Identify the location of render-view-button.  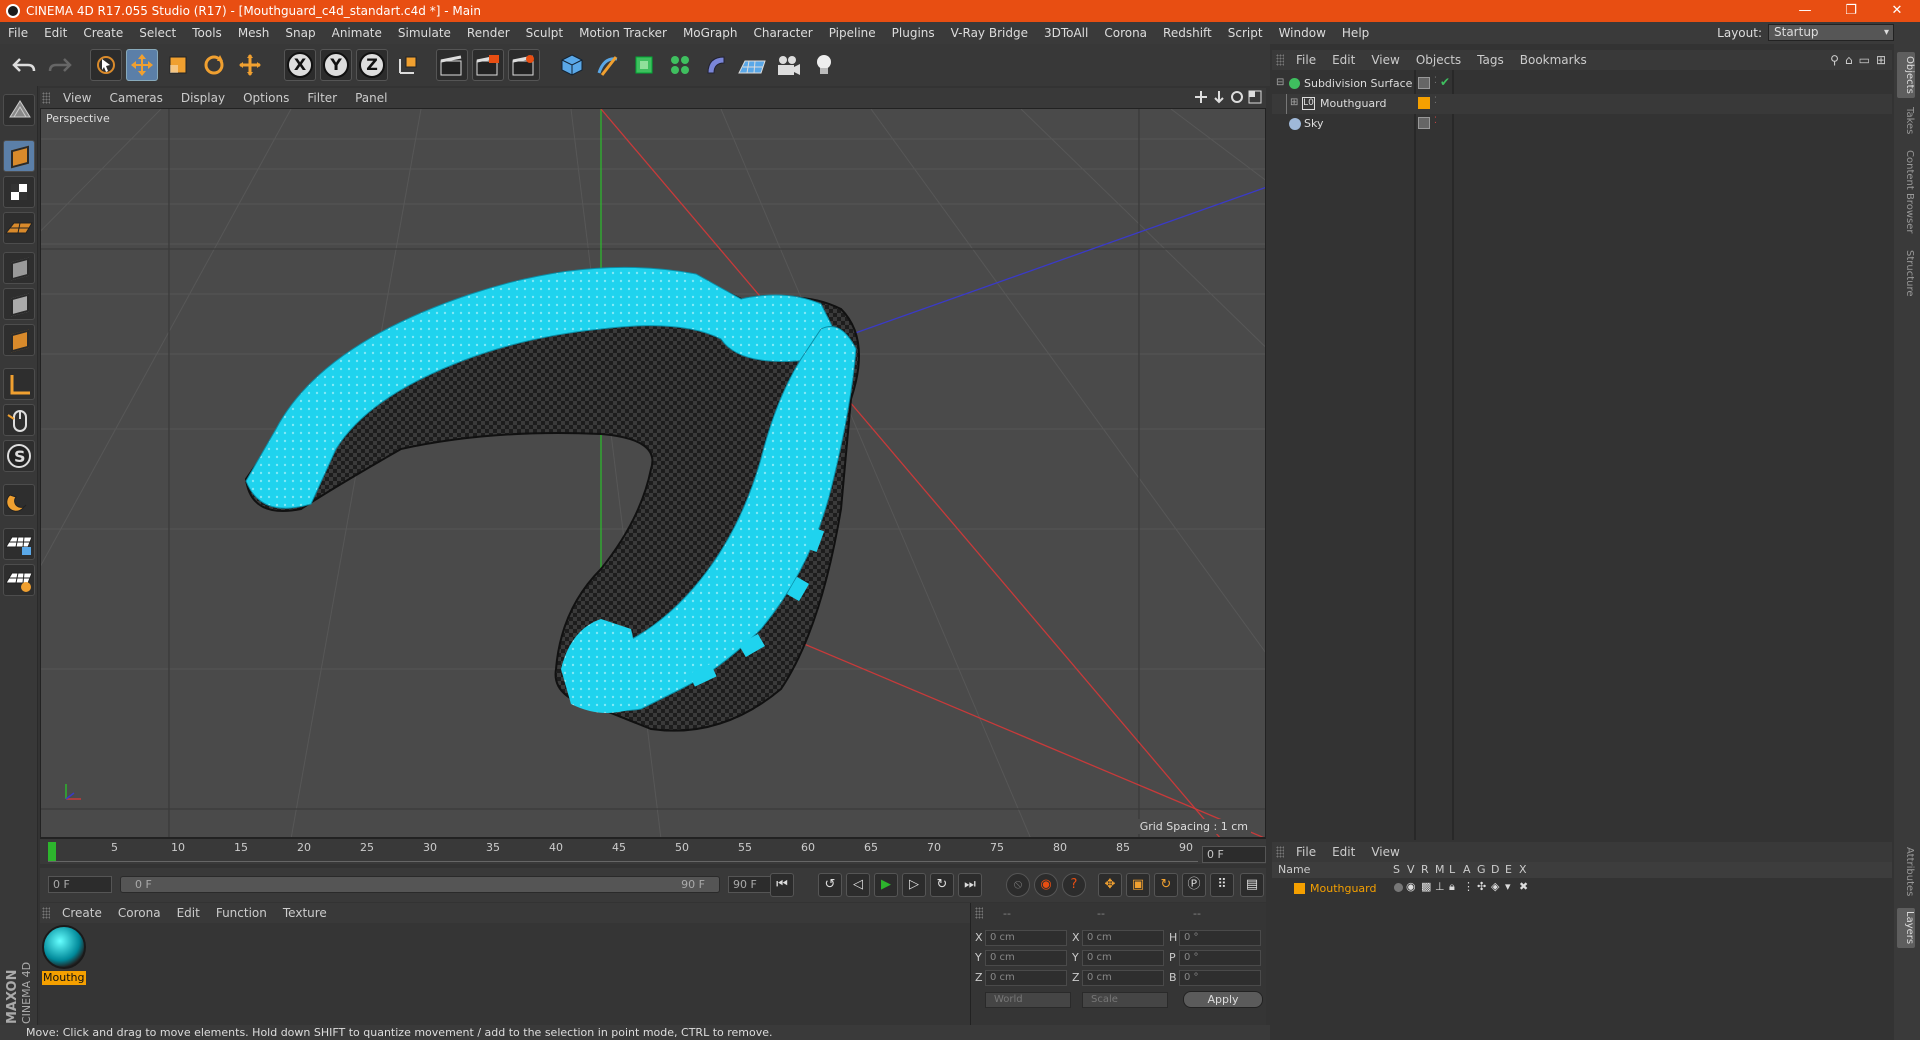
(452, 65).